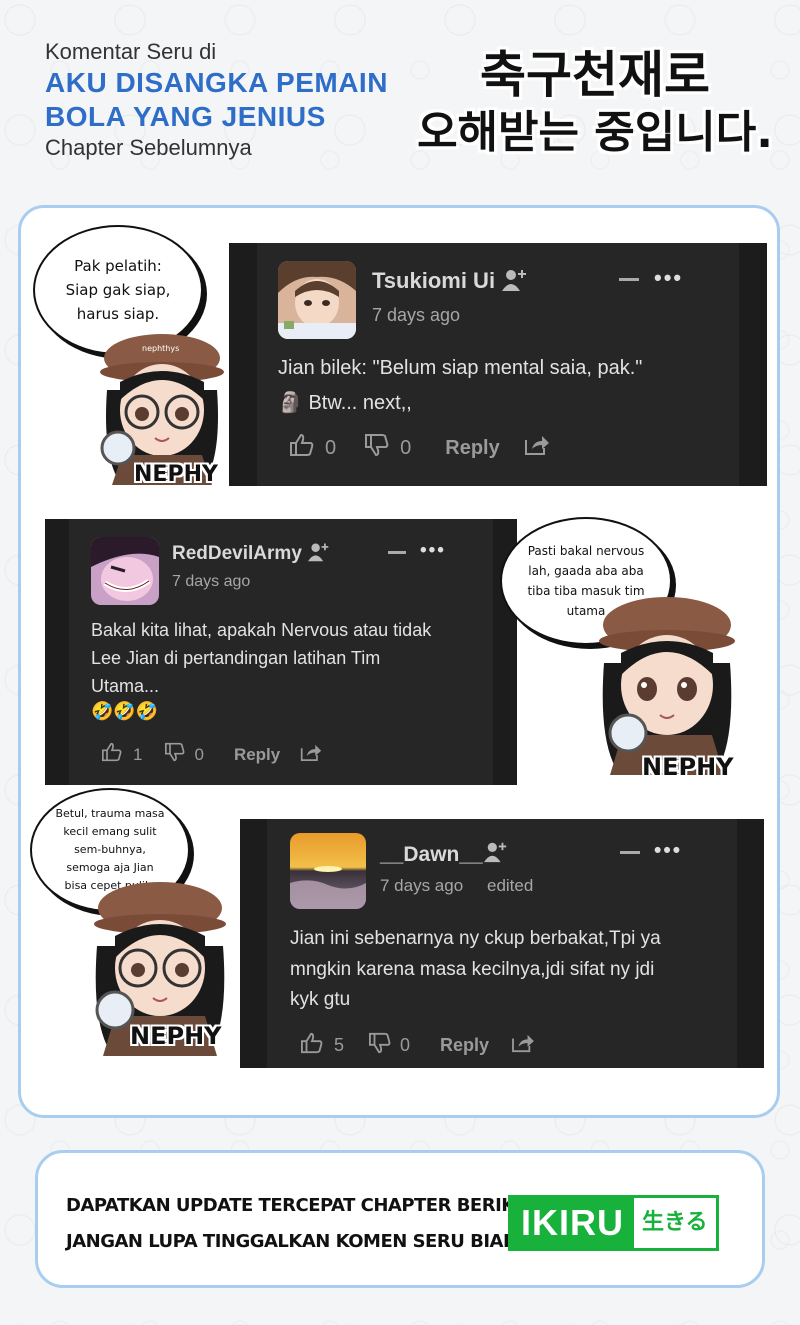 The width and height of the screenshot is (800, 1325). I want to click on like-count: 0, so click(331, 447).